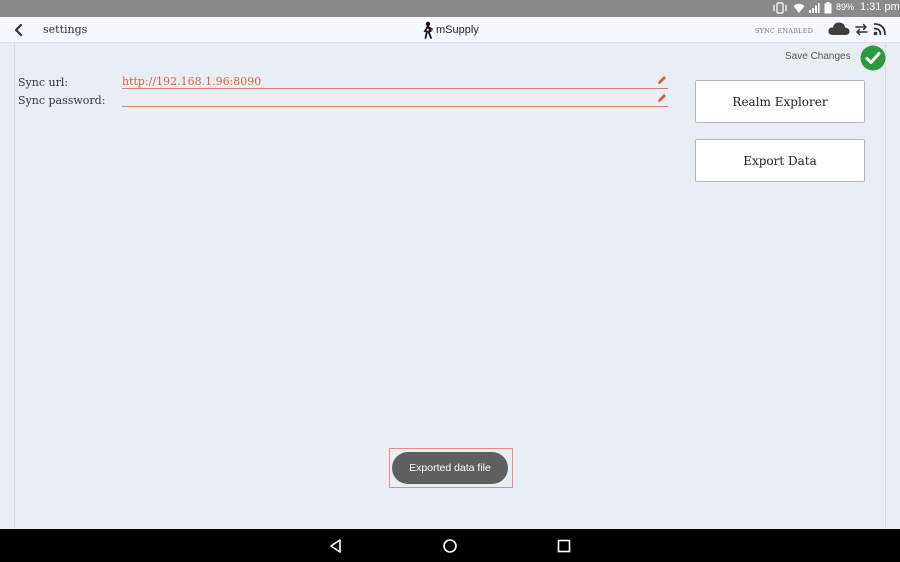  Describe the element at coordinates (799, 8) in the screenshot. I see `wifi-icon` at that location.